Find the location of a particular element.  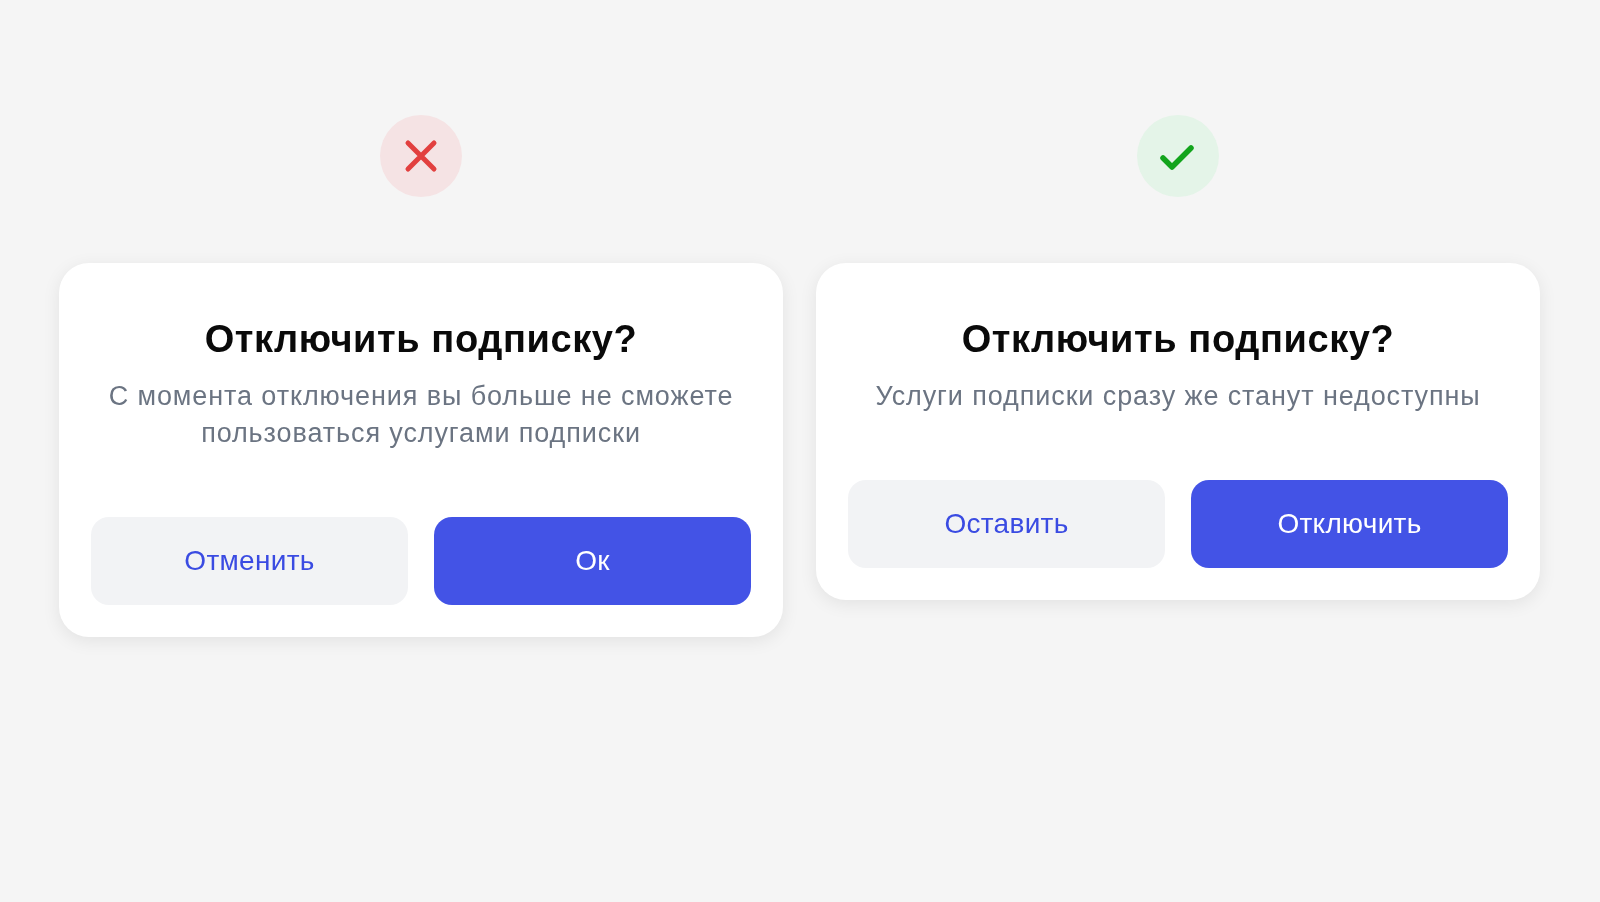

dialog-message: Услуги подписки сразу же станут недоступны is located at coordinates (1178, 396).